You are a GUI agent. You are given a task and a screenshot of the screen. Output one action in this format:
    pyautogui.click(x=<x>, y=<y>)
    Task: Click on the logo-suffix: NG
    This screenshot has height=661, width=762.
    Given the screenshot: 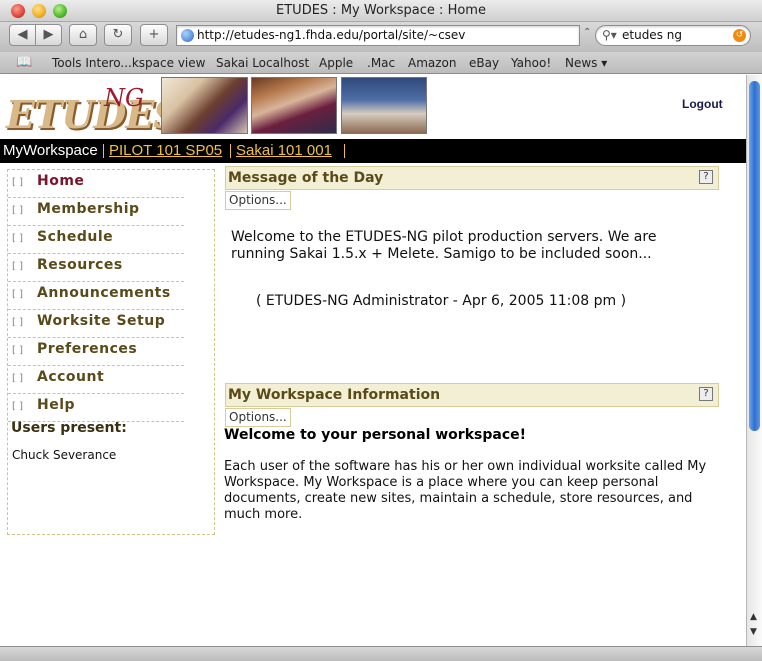 What is the action you would take?
    pyautogui.click(x=124, y=98)
    